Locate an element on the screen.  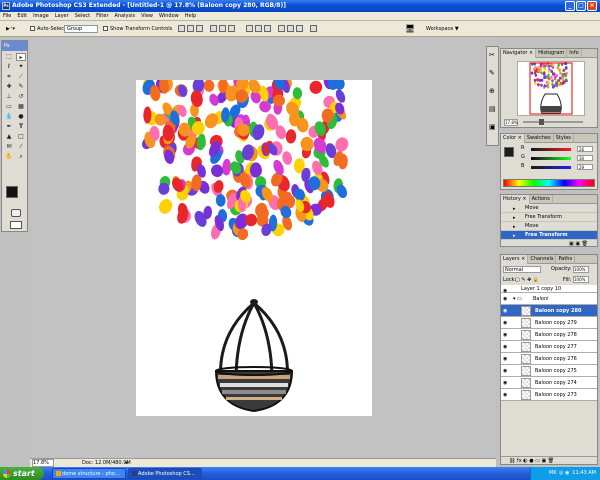
marquee-tool-icon: ⬚ is located at coordinates (9, 57).